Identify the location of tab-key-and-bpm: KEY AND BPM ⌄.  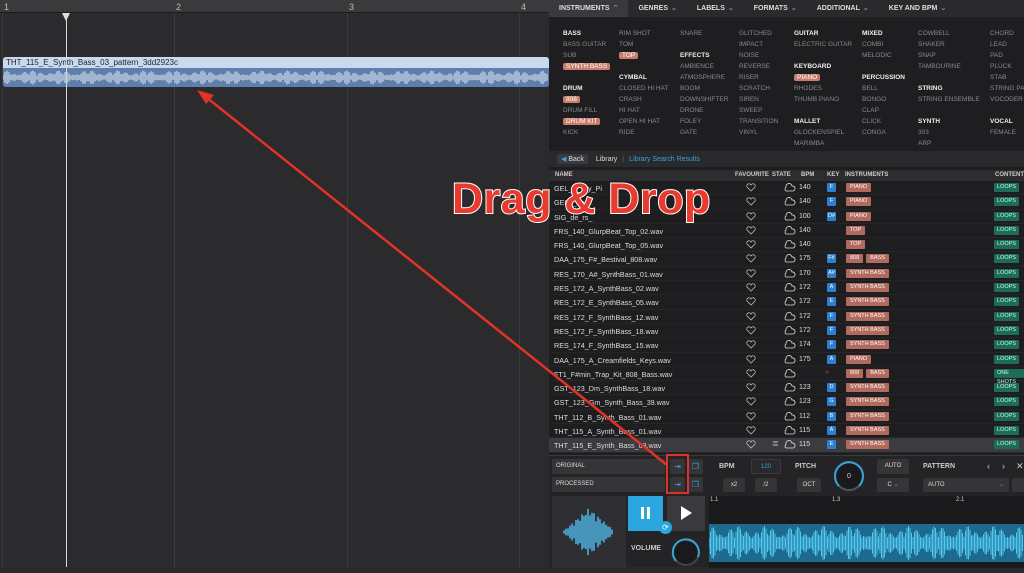
(918, 8).